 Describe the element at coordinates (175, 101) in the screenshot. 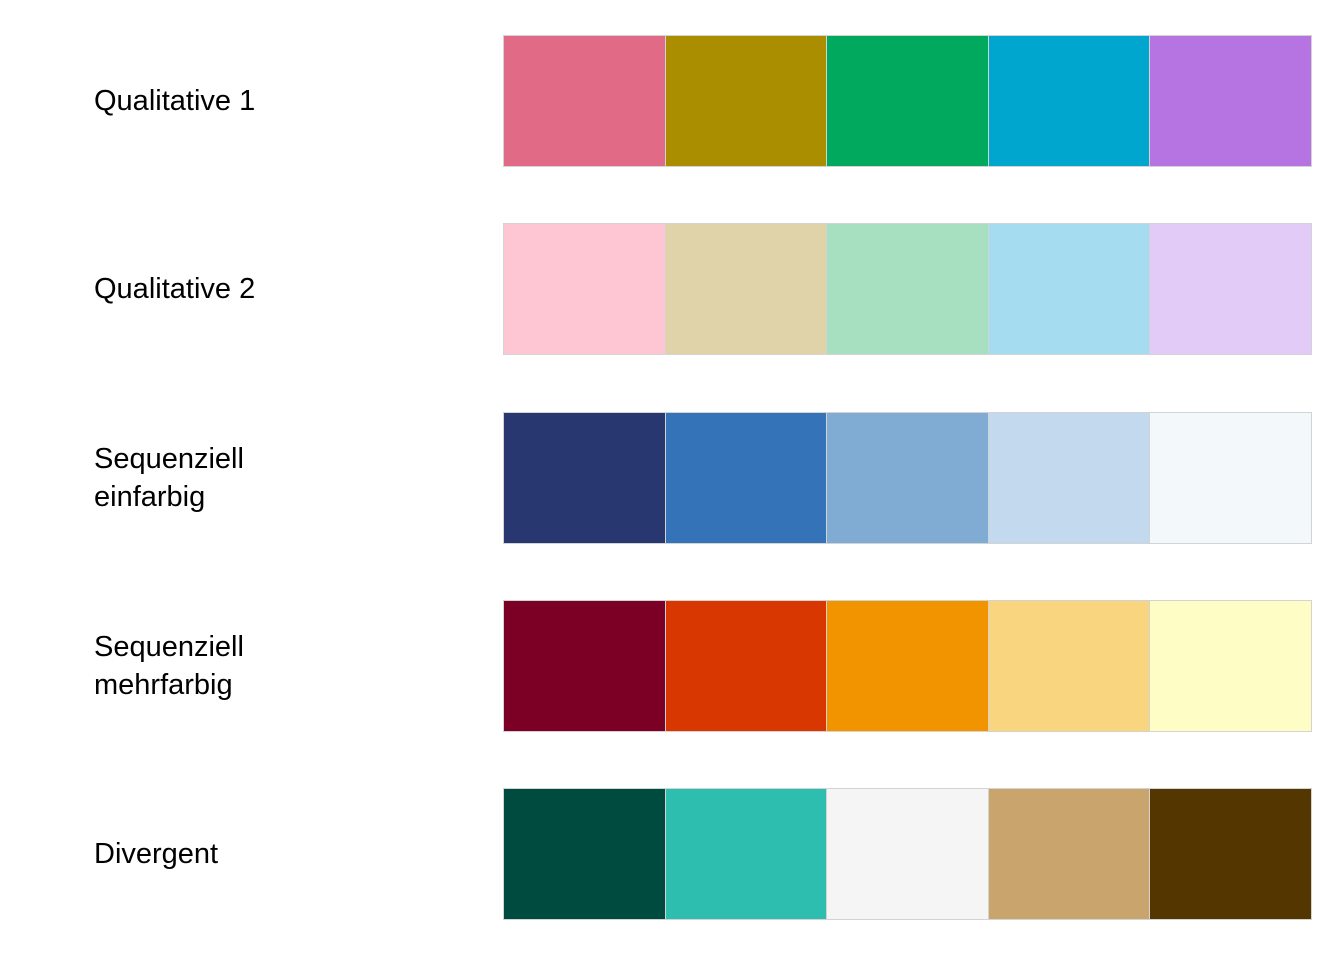

I see `palette-label: Qualitative 1` at that location.